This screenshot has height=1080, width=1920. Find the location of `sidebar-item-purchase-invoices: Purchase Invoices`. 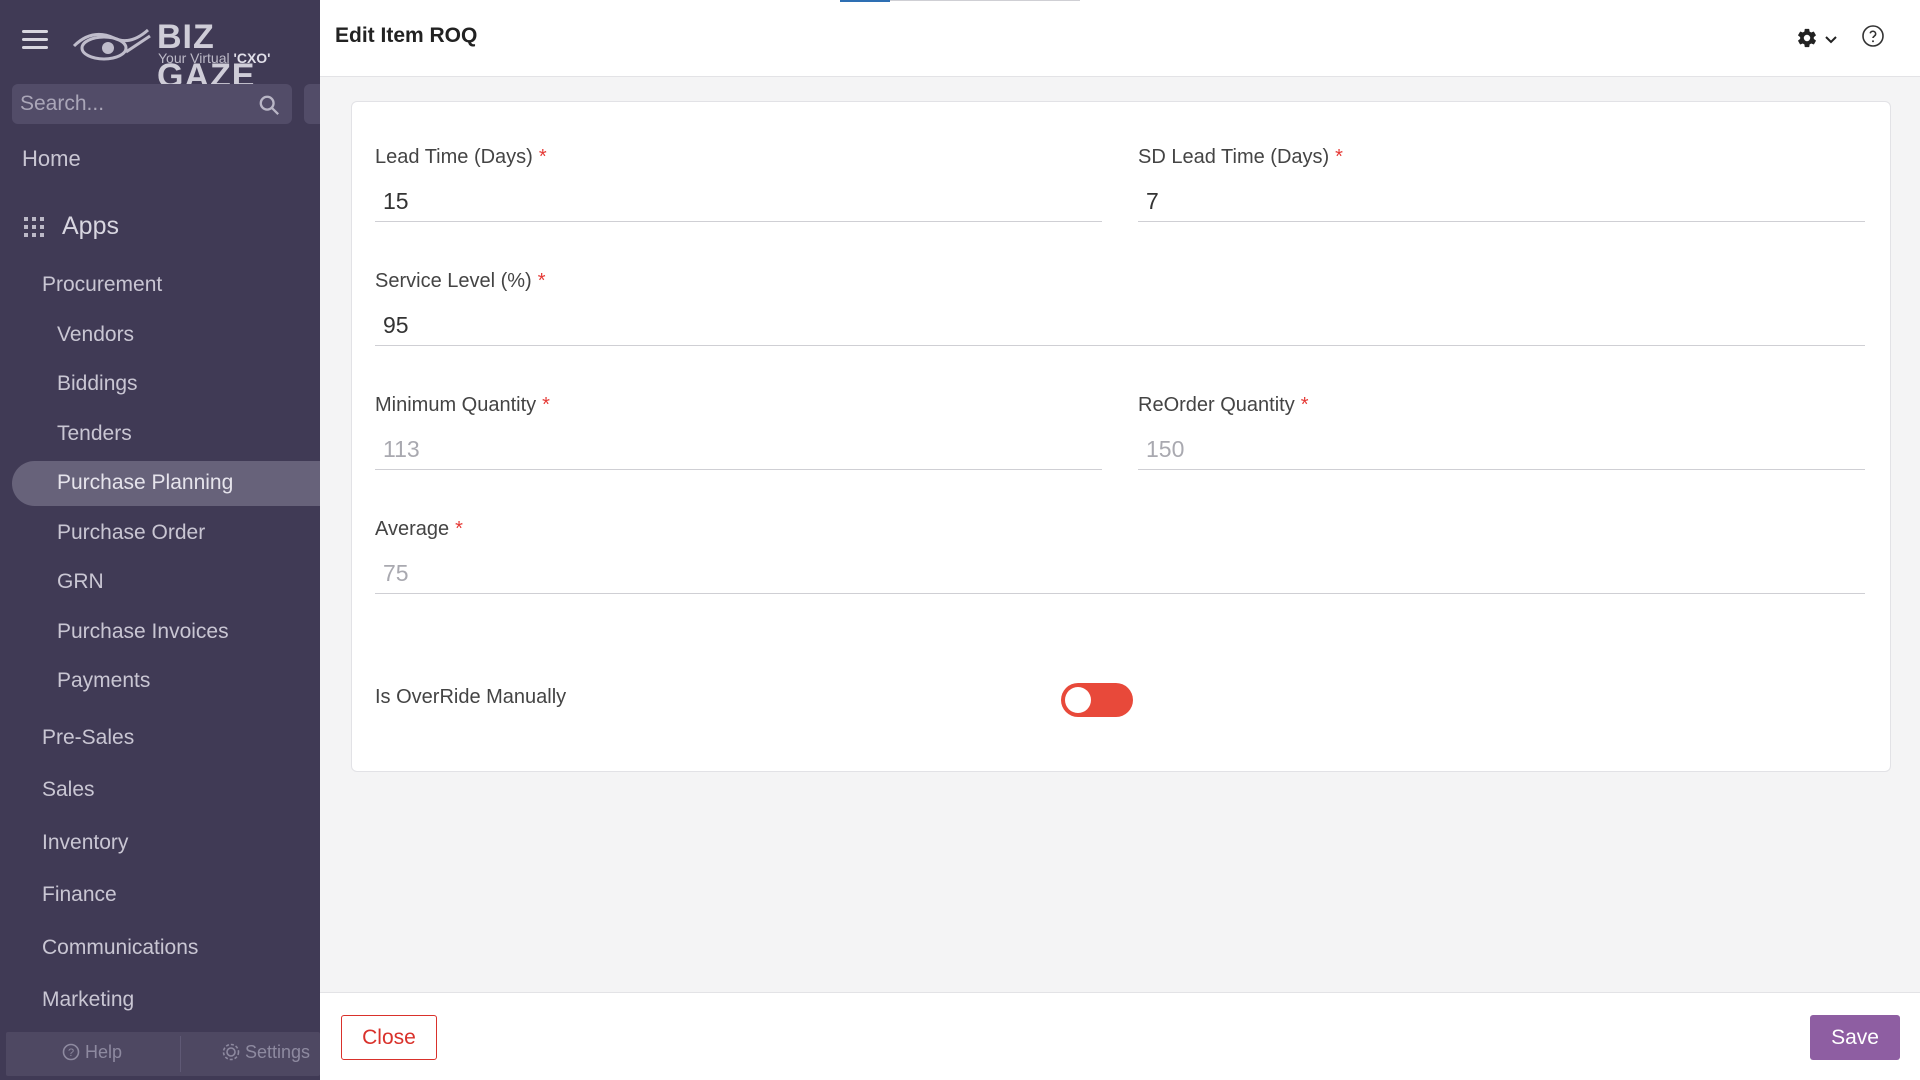

sidebar-item-purchase-invoices: Purchase Invoices is located at coordinates (143, 632).